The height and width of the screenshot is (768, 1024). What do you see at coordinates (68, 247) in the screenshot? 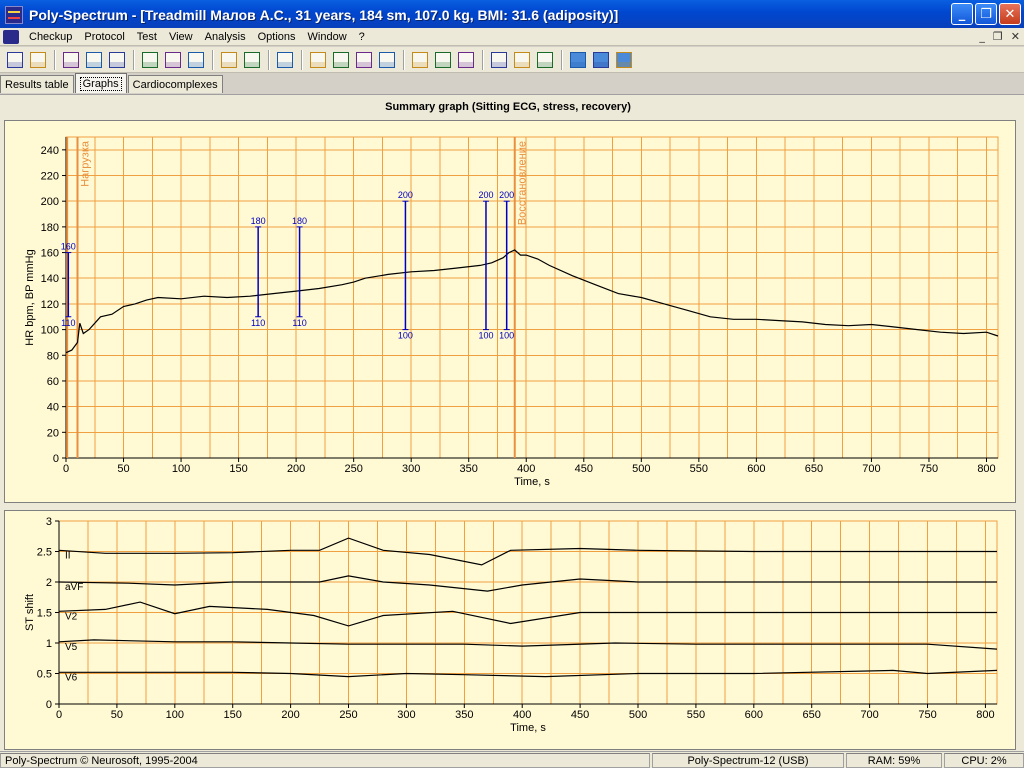
I see `bp-systolic-label: 160` at bounding box center [68, 247].